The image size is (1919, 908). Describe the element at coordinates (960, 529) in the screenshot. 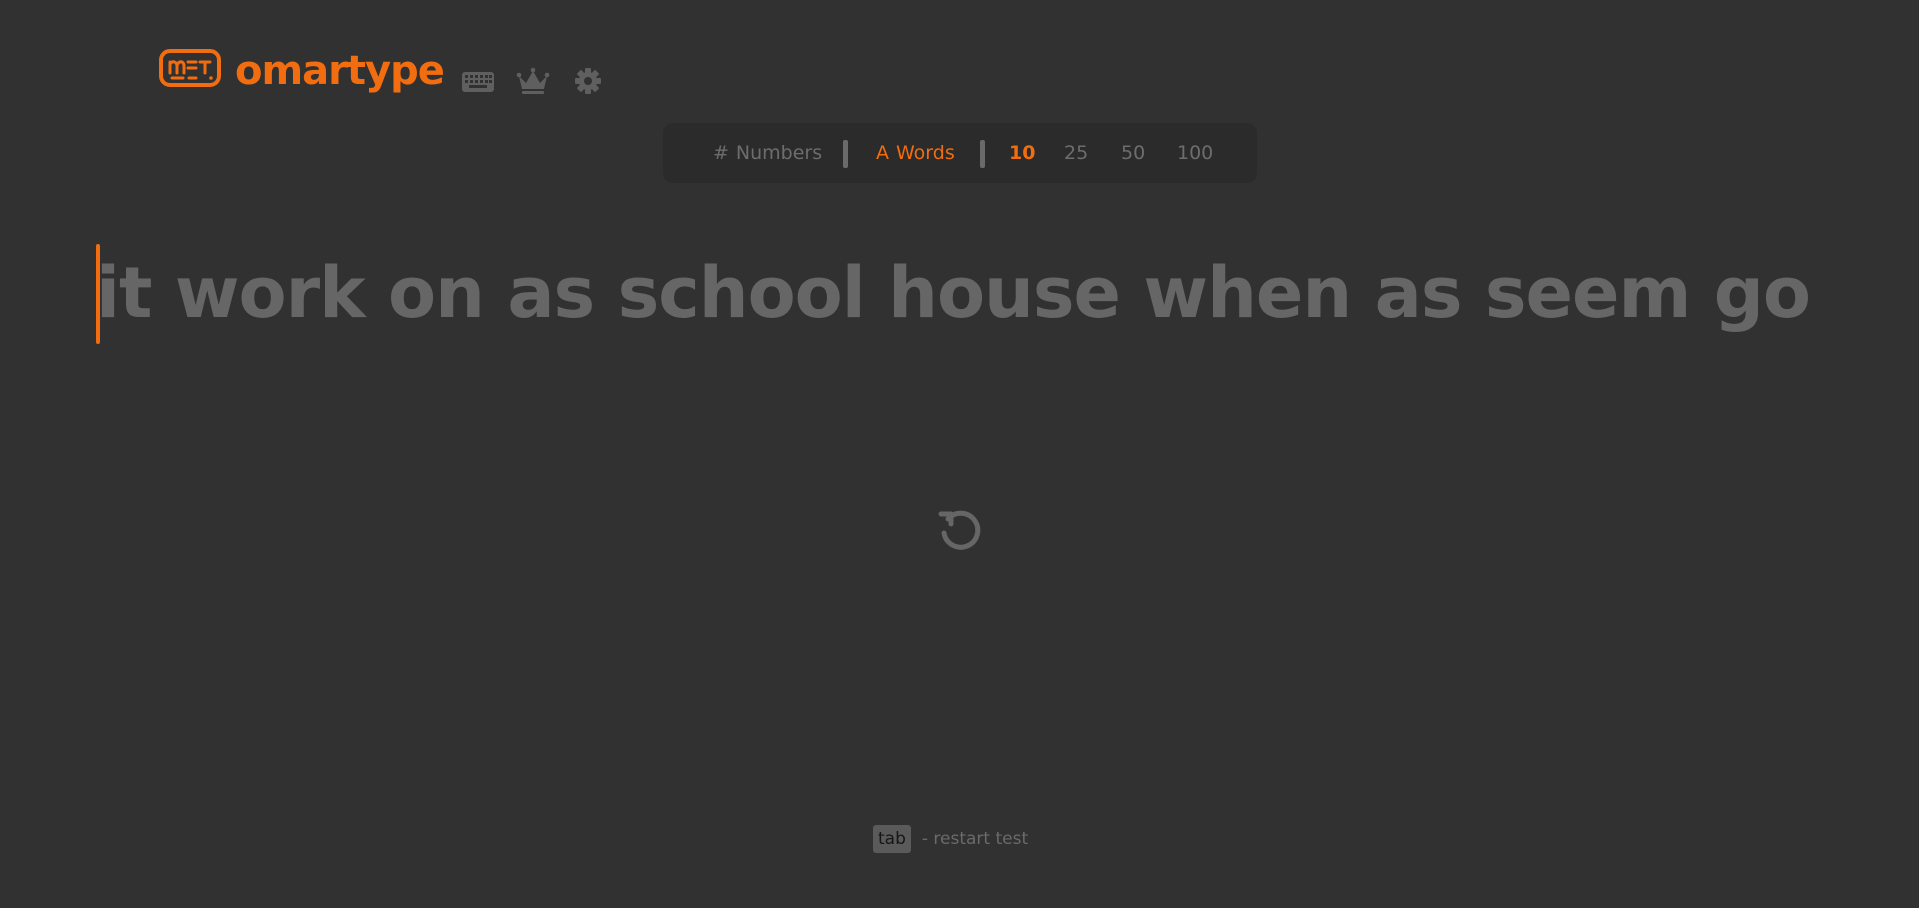

I see `restart-icon` at that location.